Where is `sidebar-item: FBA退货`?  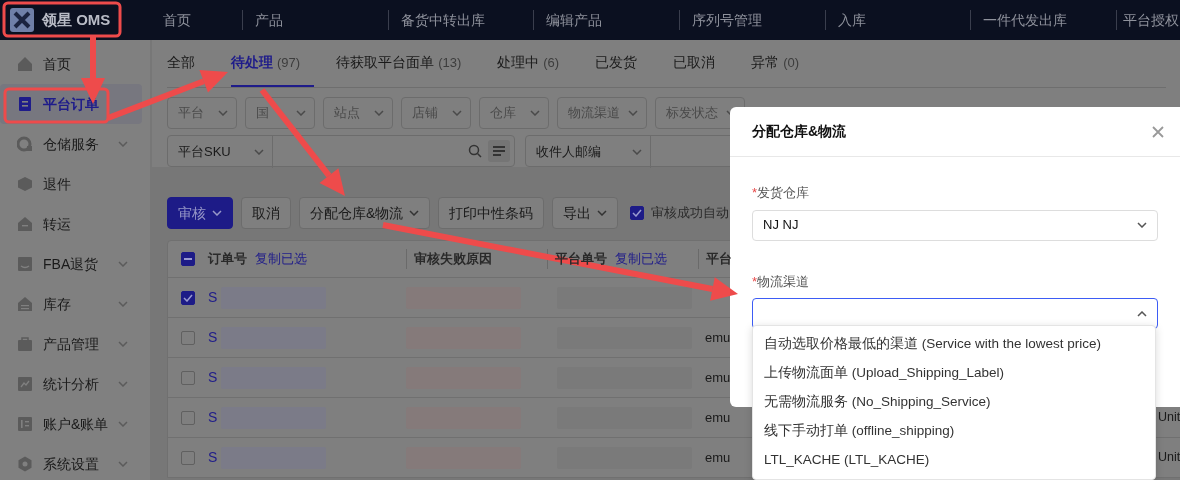 sidebar-item: FBA退货 is located at coordinates (71, 264).